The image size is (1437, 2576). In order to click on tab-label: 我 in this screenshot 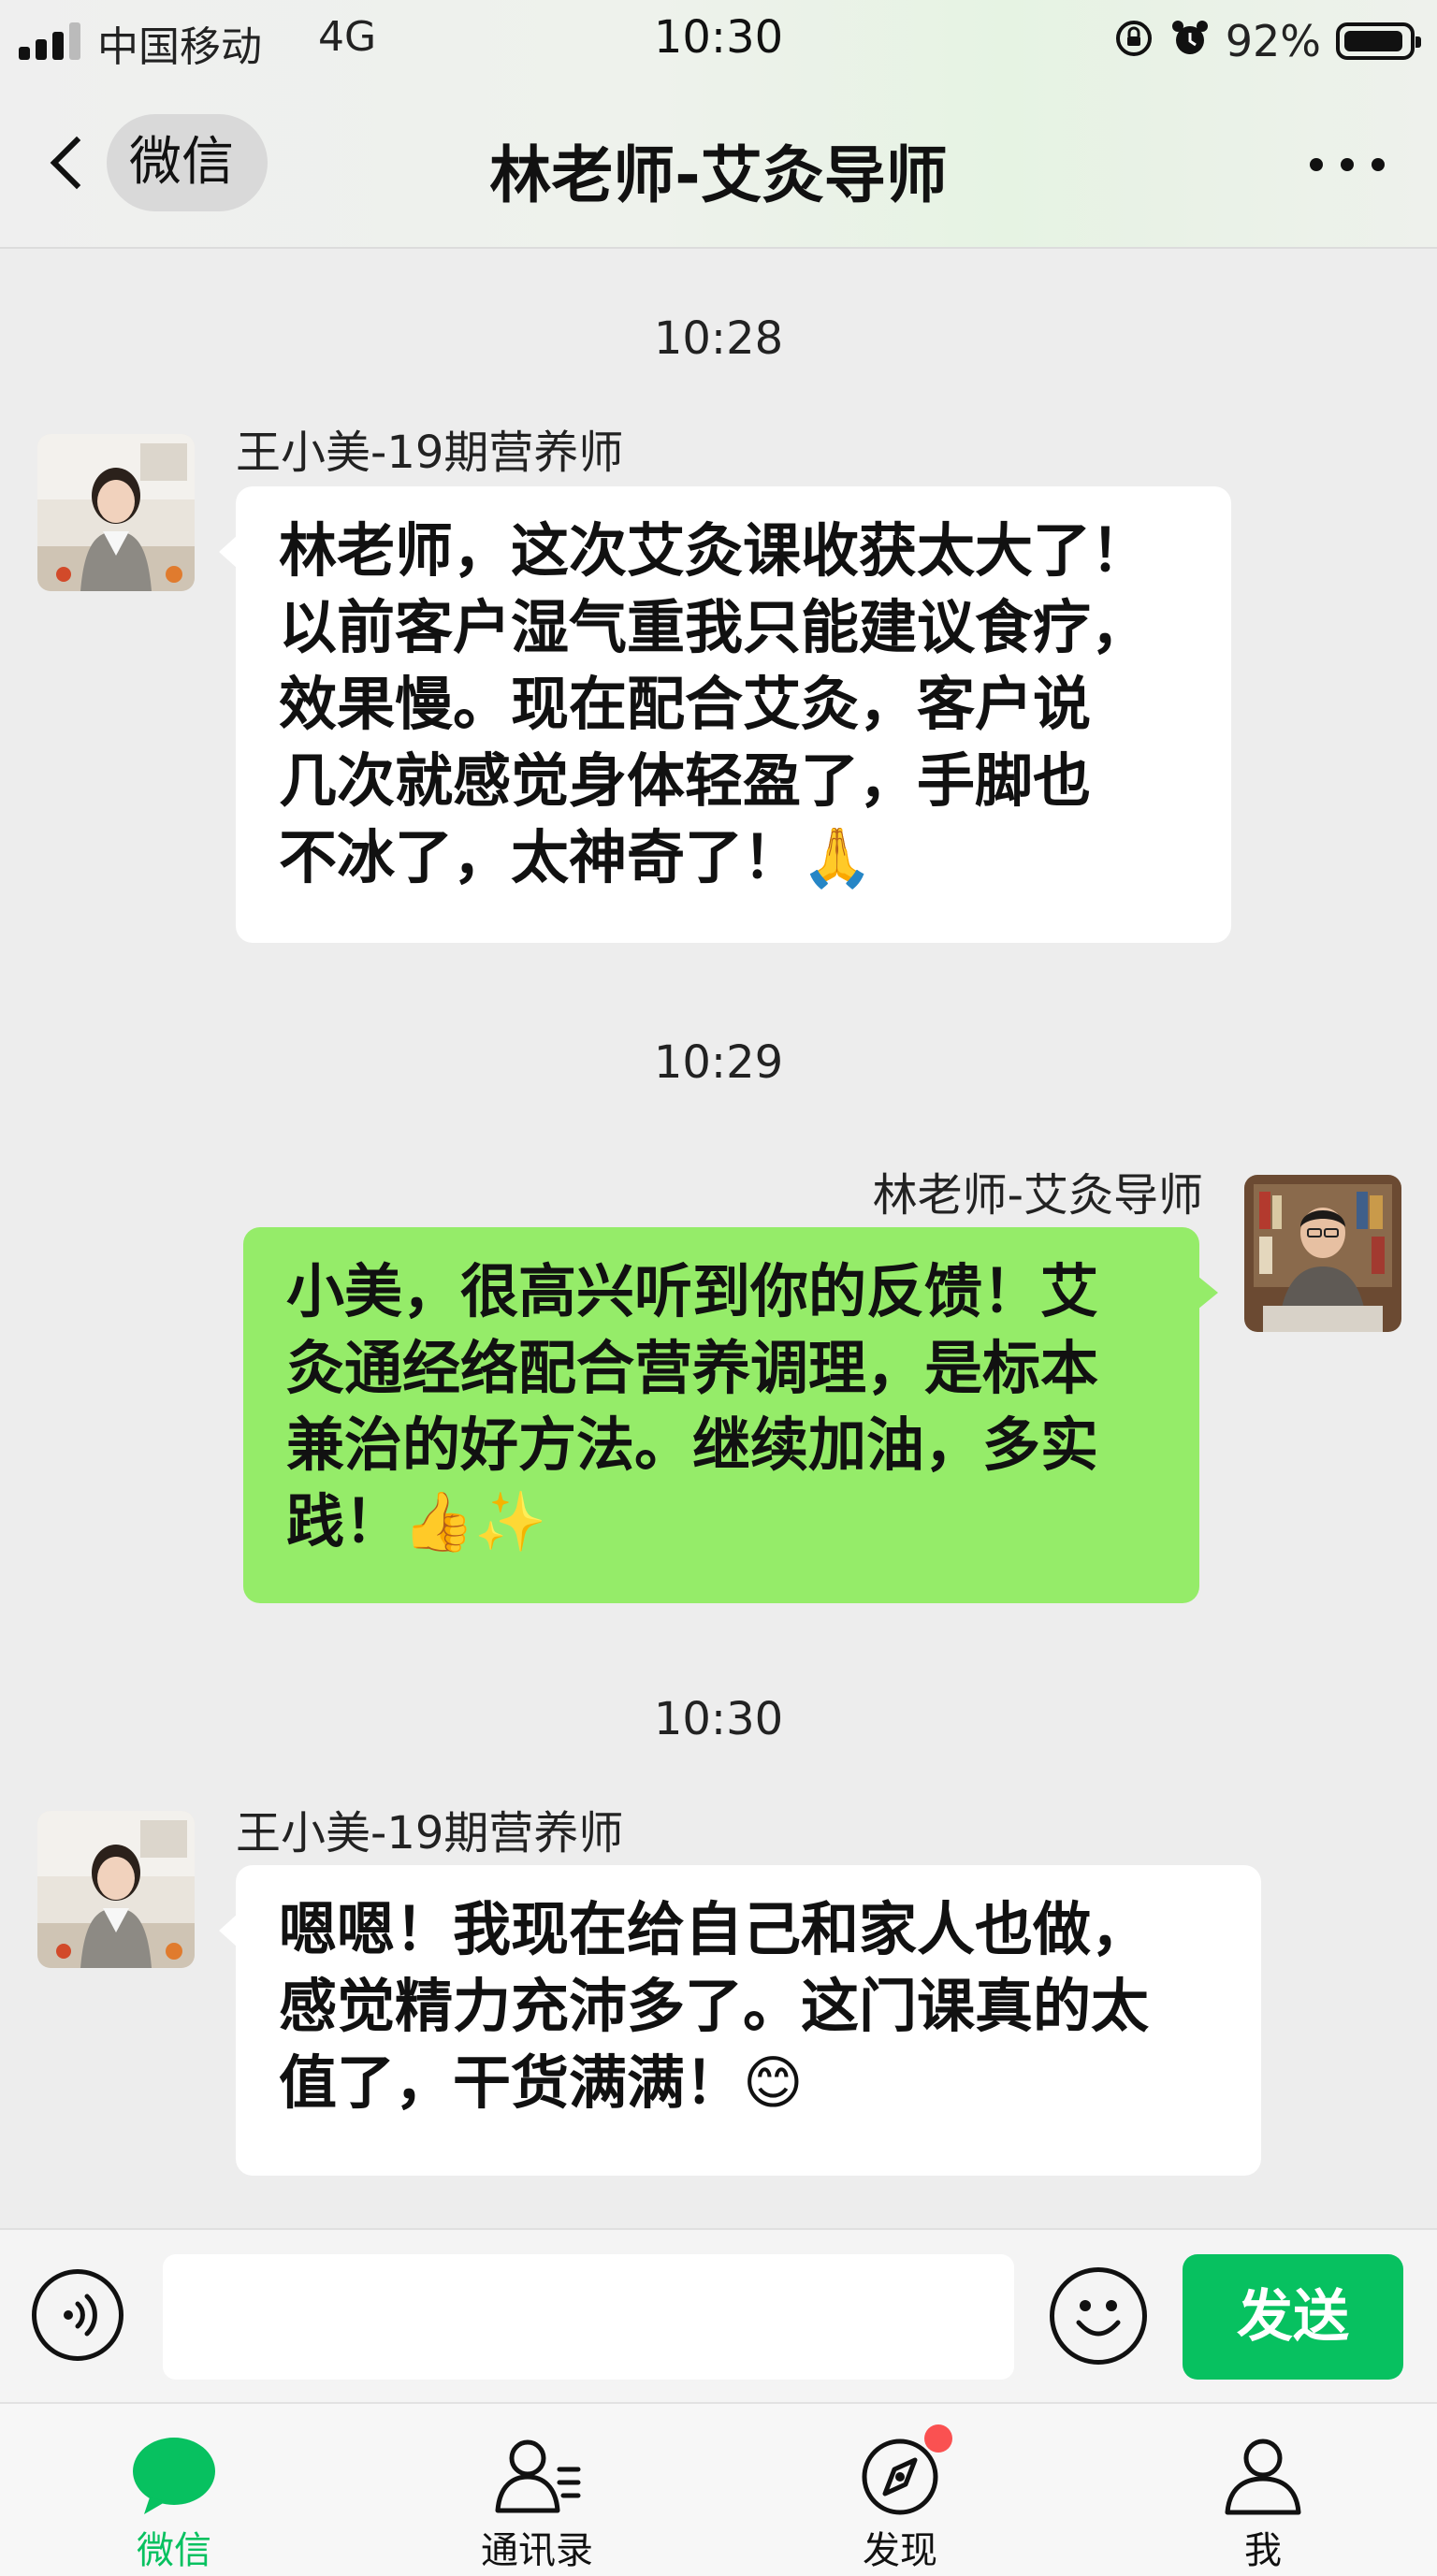, I will do `click(1263, 2550)`.